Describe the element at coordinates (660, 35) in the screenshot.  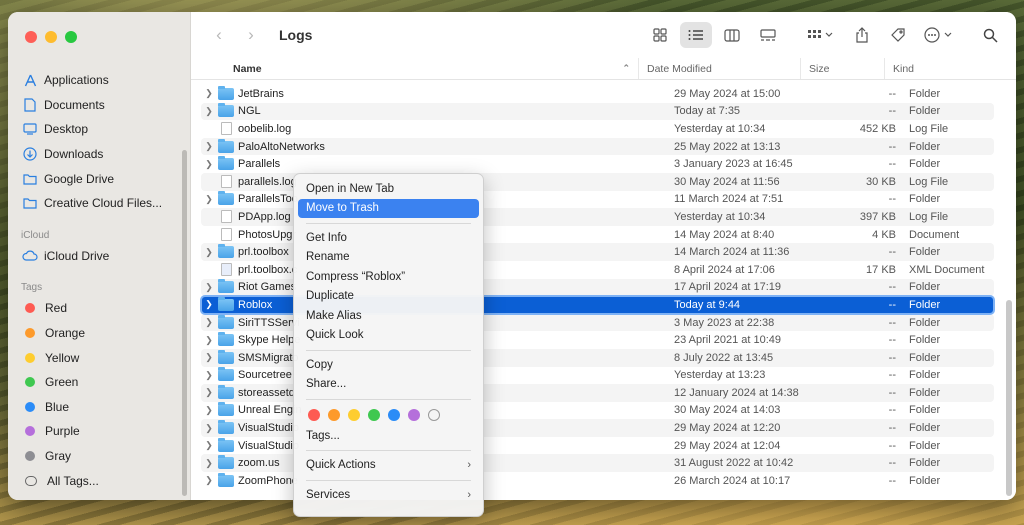
I see `icon-view-icon` at that location.